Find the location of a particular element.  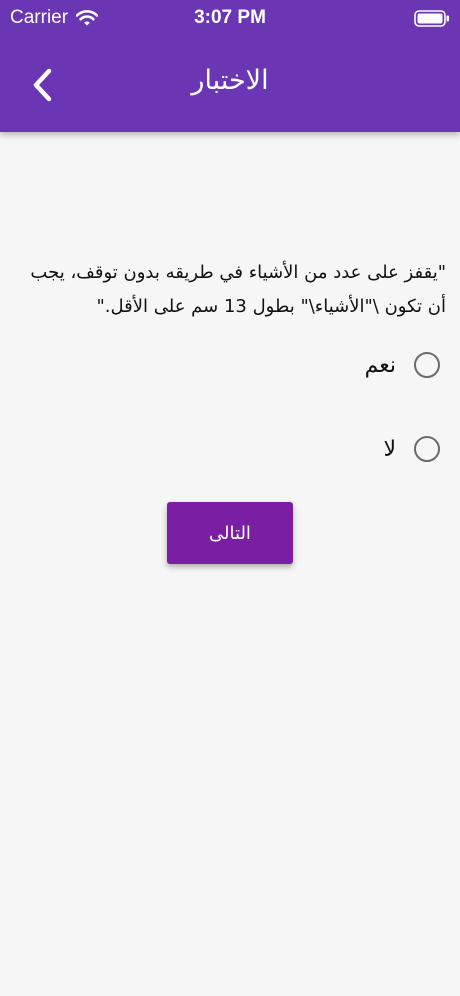

next-button: التالى is located at coordinates (230, 533).